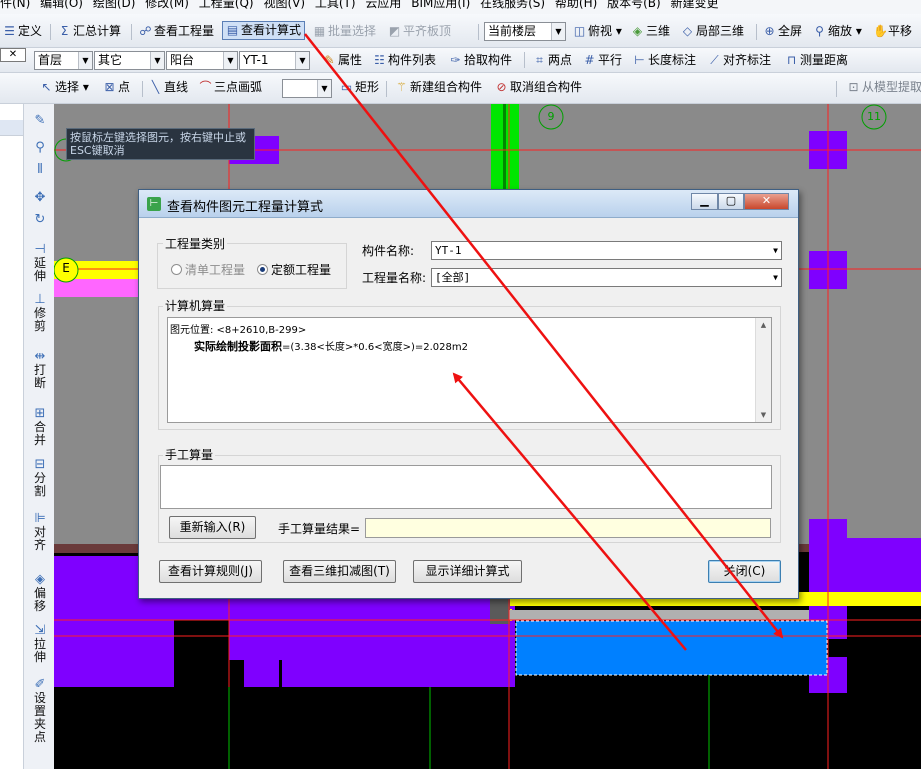 Image resolution: width=921 pixels, height=769 pixels. What do you see at coordinates (40, 220) in the screenshot?
I see `left-tool-4: ↻` at bounding box center [40, 220].